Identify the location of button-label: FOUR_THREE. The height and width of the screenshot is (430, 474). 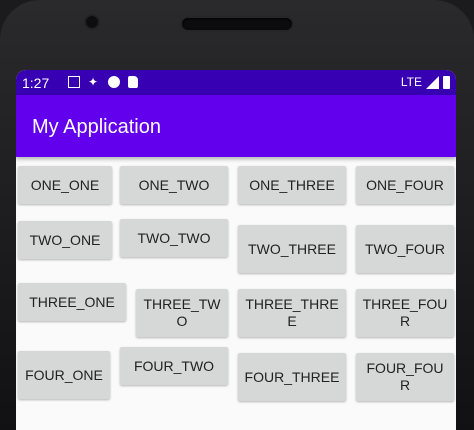
(292, 376).